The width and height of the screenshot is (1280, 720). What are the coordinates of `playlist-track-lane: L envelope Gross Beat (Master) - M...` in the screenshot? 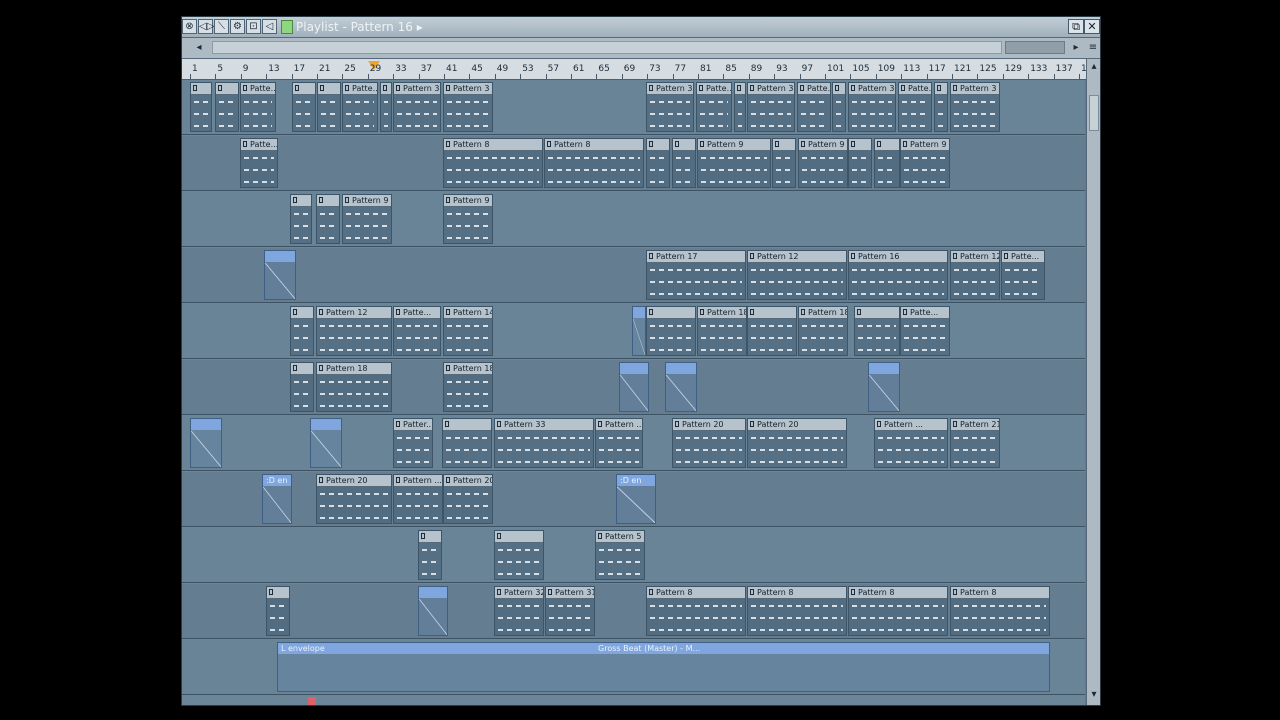 It's located at (633, 667).